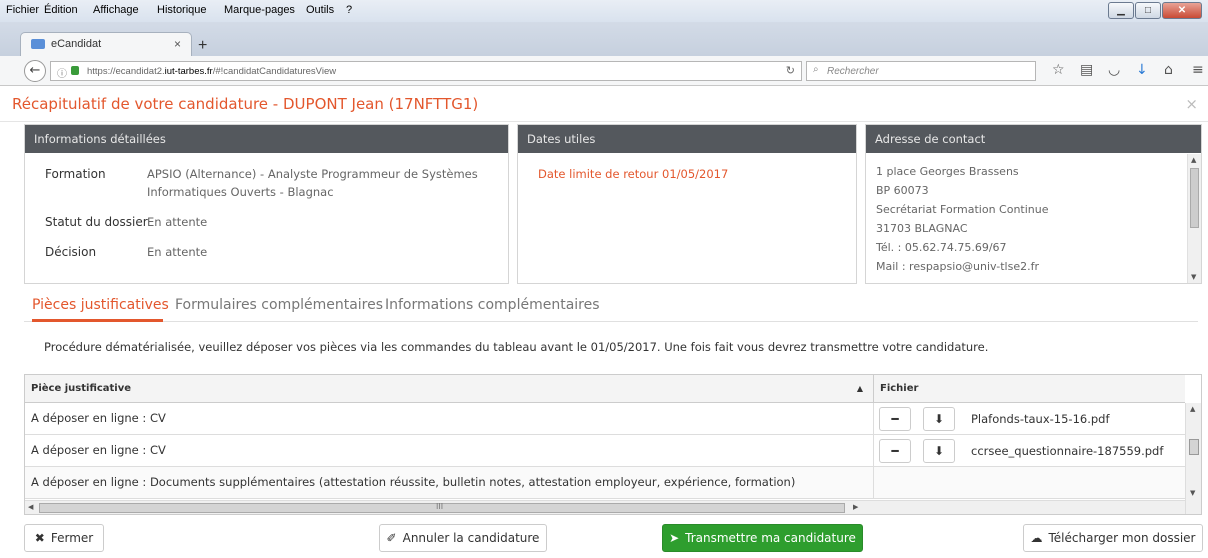 This screenshot has height=558, width=1208. What do you see at coordinates (947, 171) in the screenshot?
I see `contact-line: 1 place Georges Brassens` at bounding box center [947, 171].